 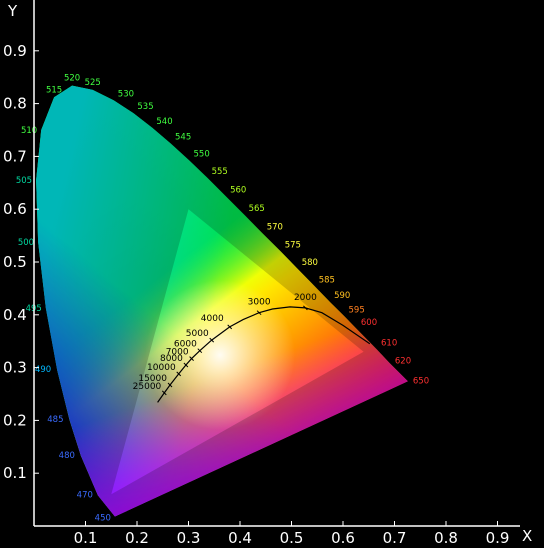 I want to click on y-tick-label: 0.4, so click(x=15, y=315).